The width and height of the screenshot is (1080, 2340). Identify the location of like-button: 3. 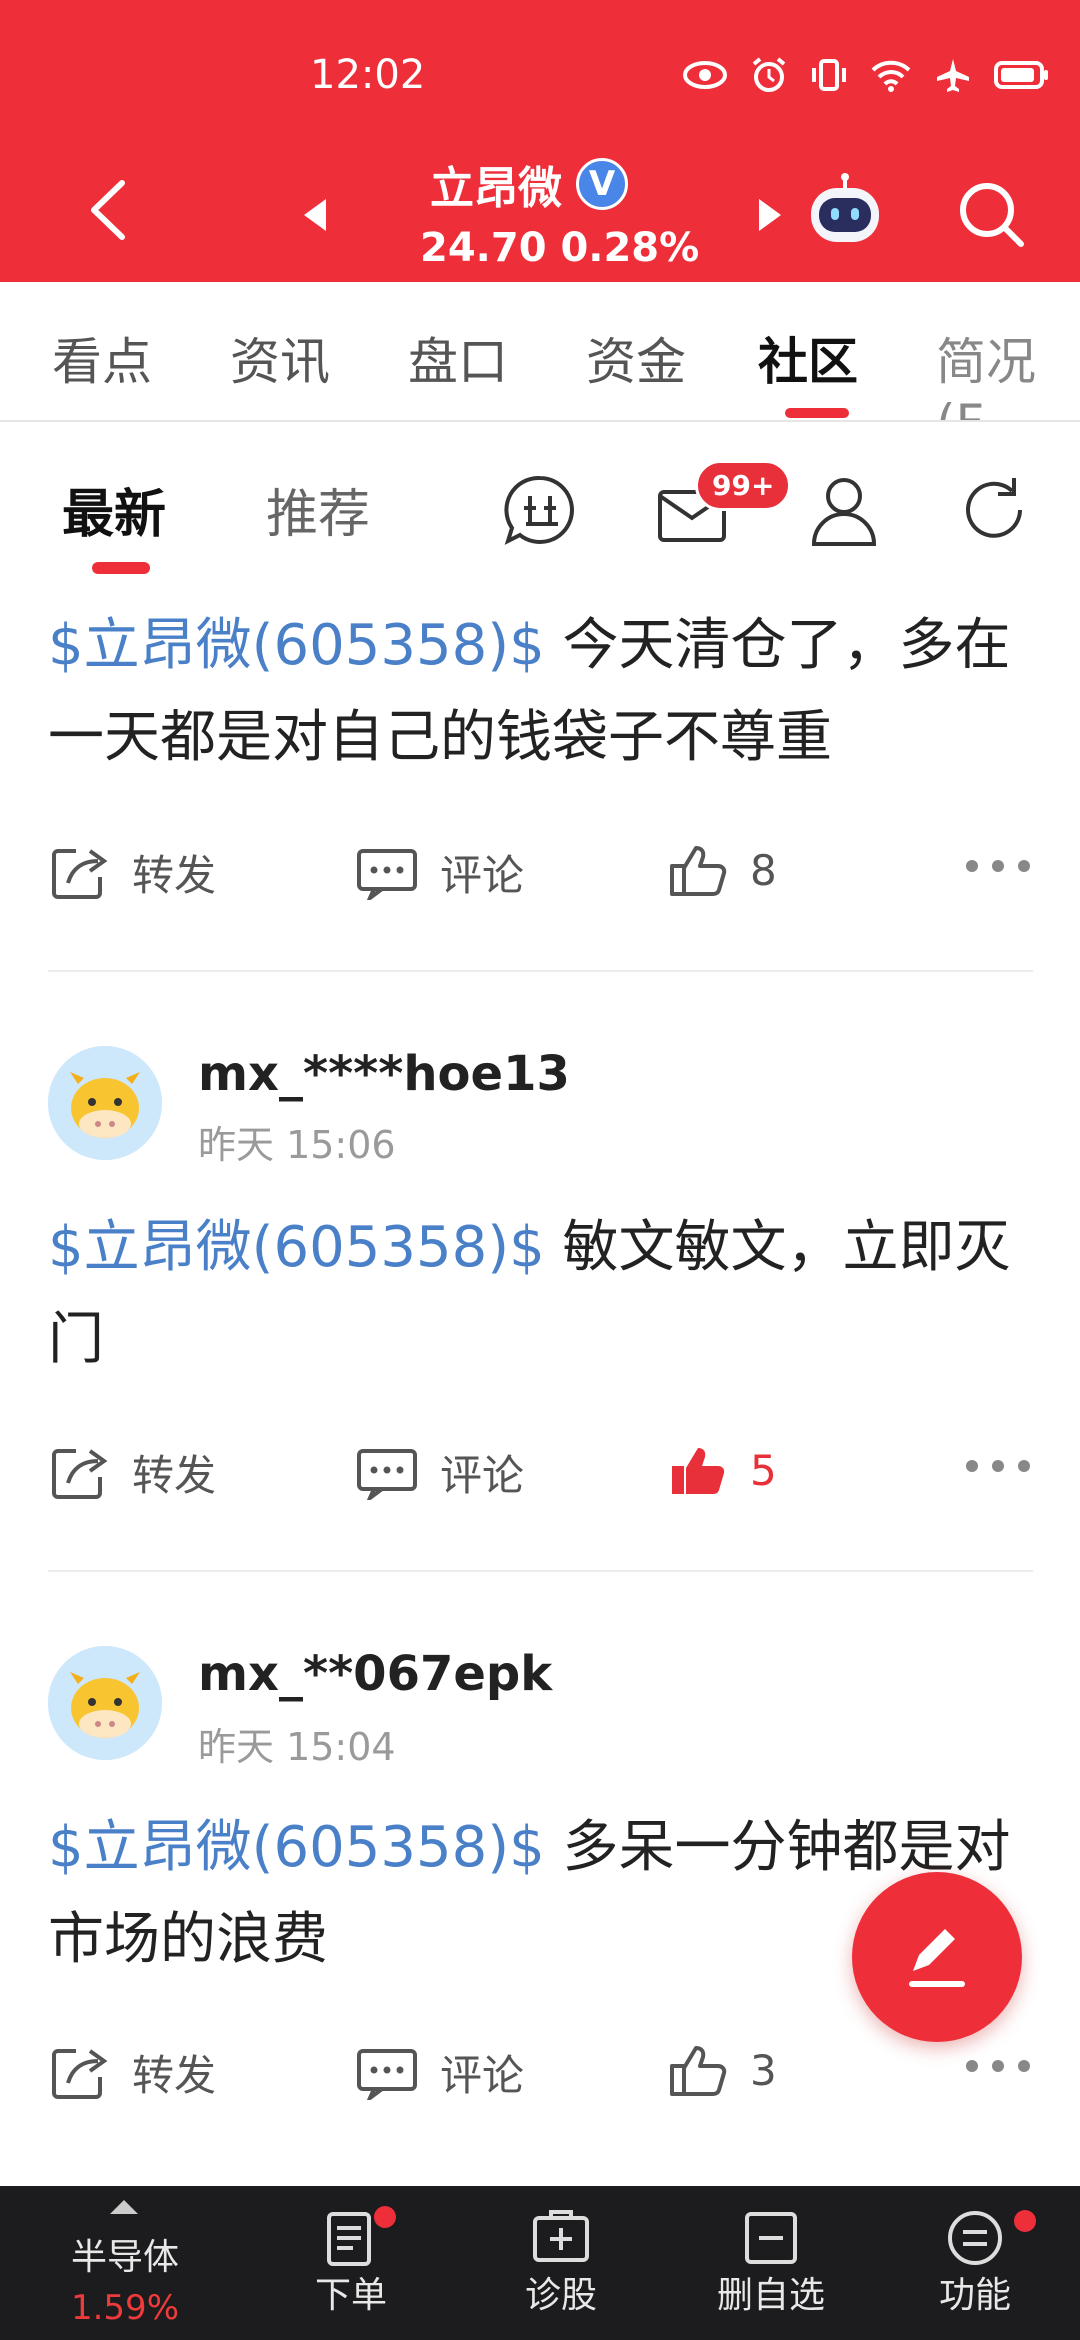
(722, 2070).